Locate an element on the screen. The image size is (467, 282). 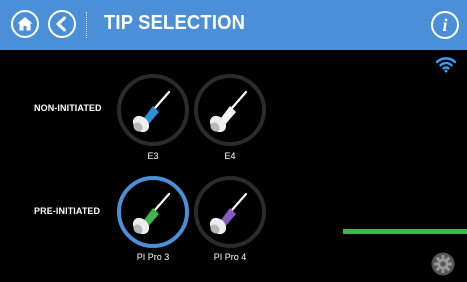
info-icon: i is located at coordinates (445, 24).